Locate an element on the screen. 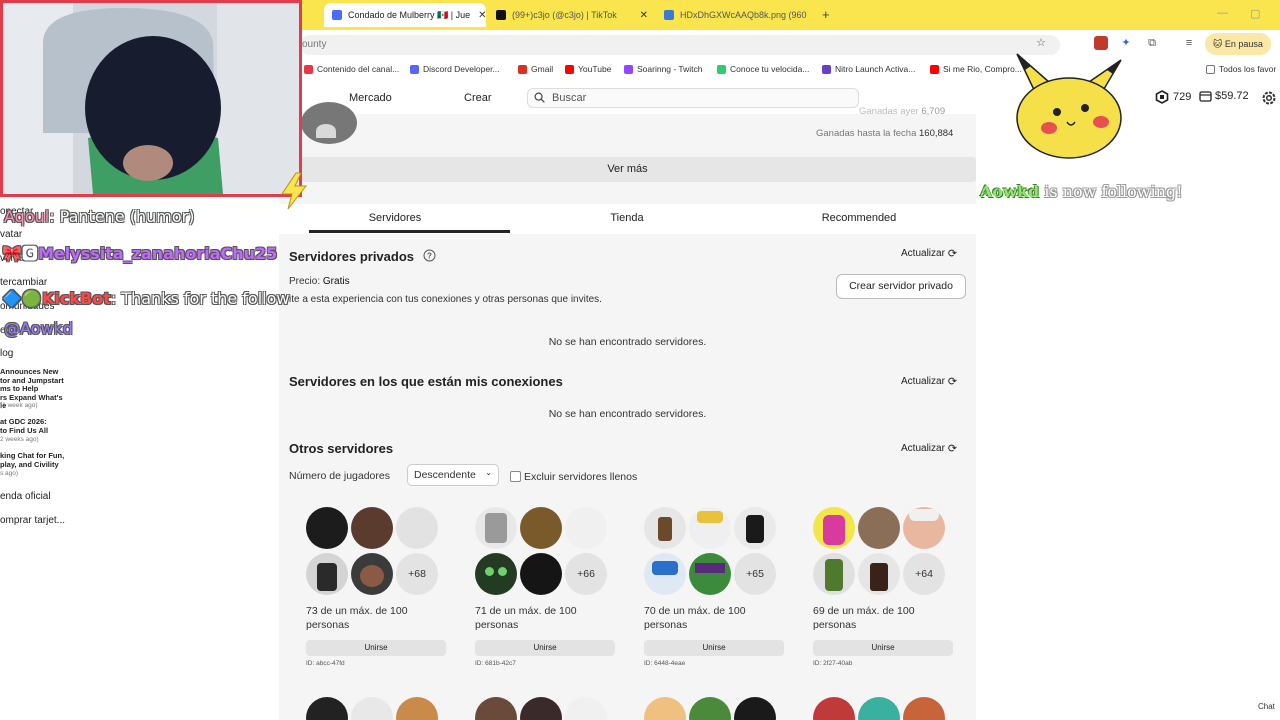 The image size is (1280, 720). bookmark: Gmail is located at coordinates (535, 69).